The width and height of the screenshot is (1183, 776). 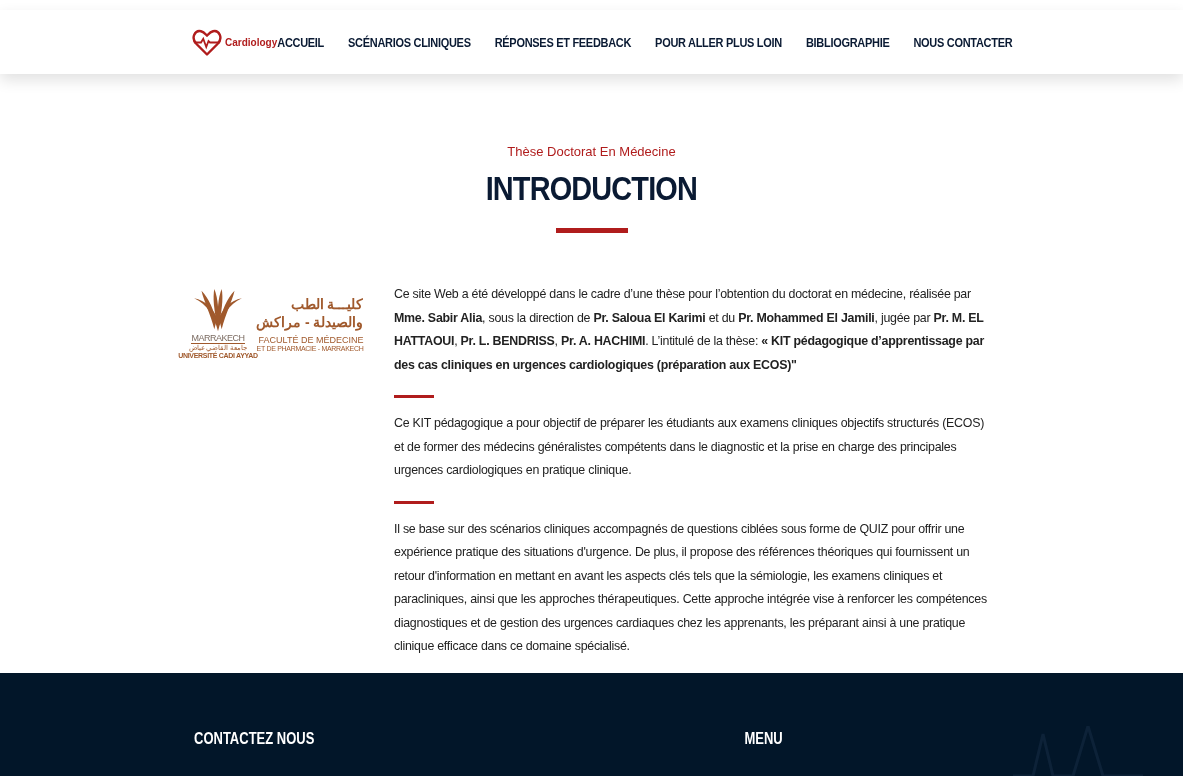 What do you see at coordinates (718, 42) in the screenshot?
I see `nav-link: POUR ALLER PLUS LOIN` at bounding box center [718, 42].